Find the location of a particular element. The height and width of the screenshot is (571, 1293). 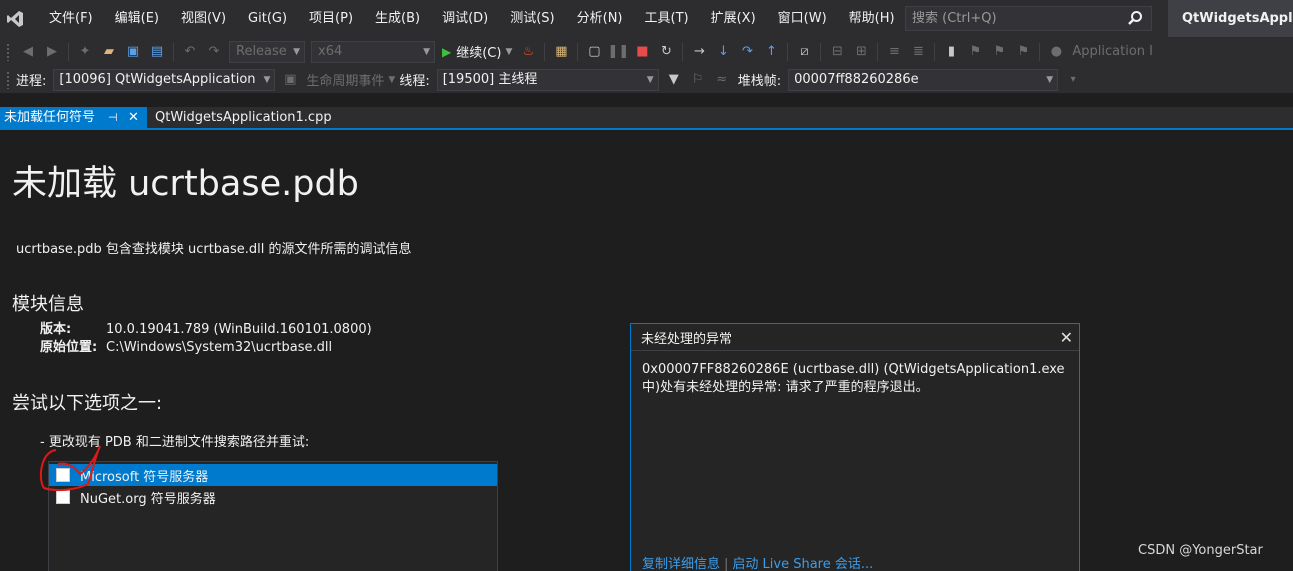

step-over-icon: ↷ is located at coordinates (747, 52).